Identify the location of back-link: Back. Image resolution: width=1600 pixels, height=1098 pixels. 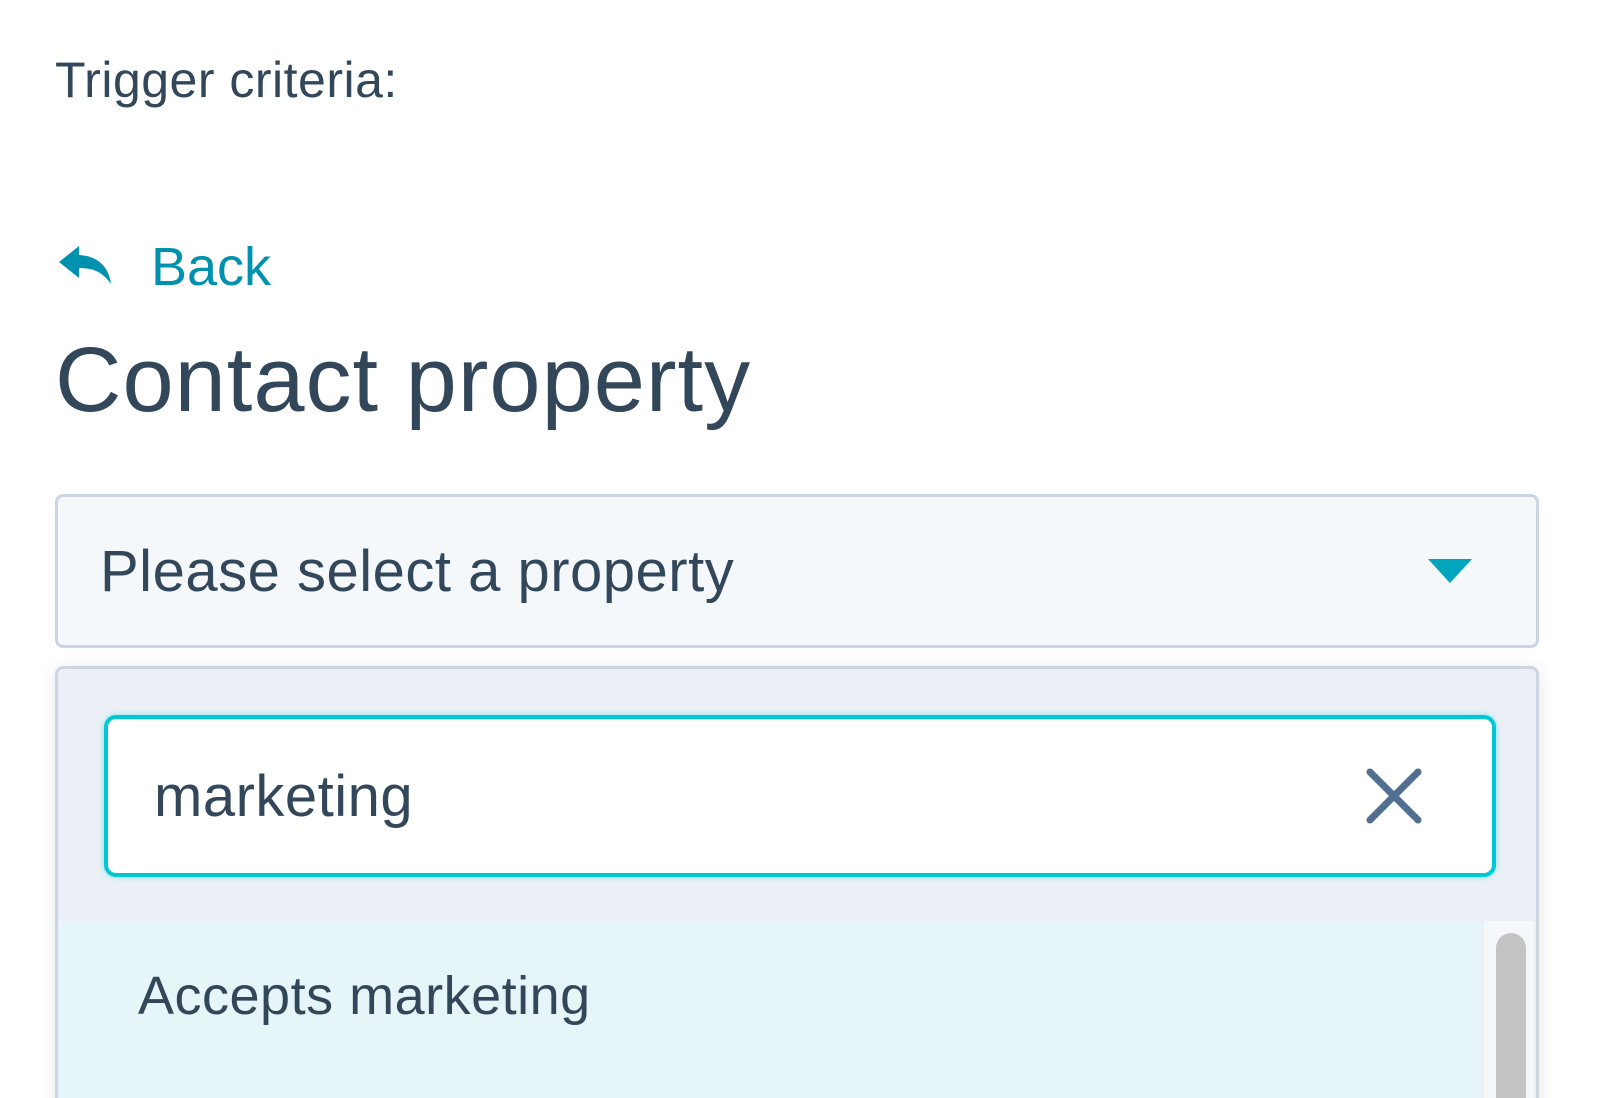
(163, 267).